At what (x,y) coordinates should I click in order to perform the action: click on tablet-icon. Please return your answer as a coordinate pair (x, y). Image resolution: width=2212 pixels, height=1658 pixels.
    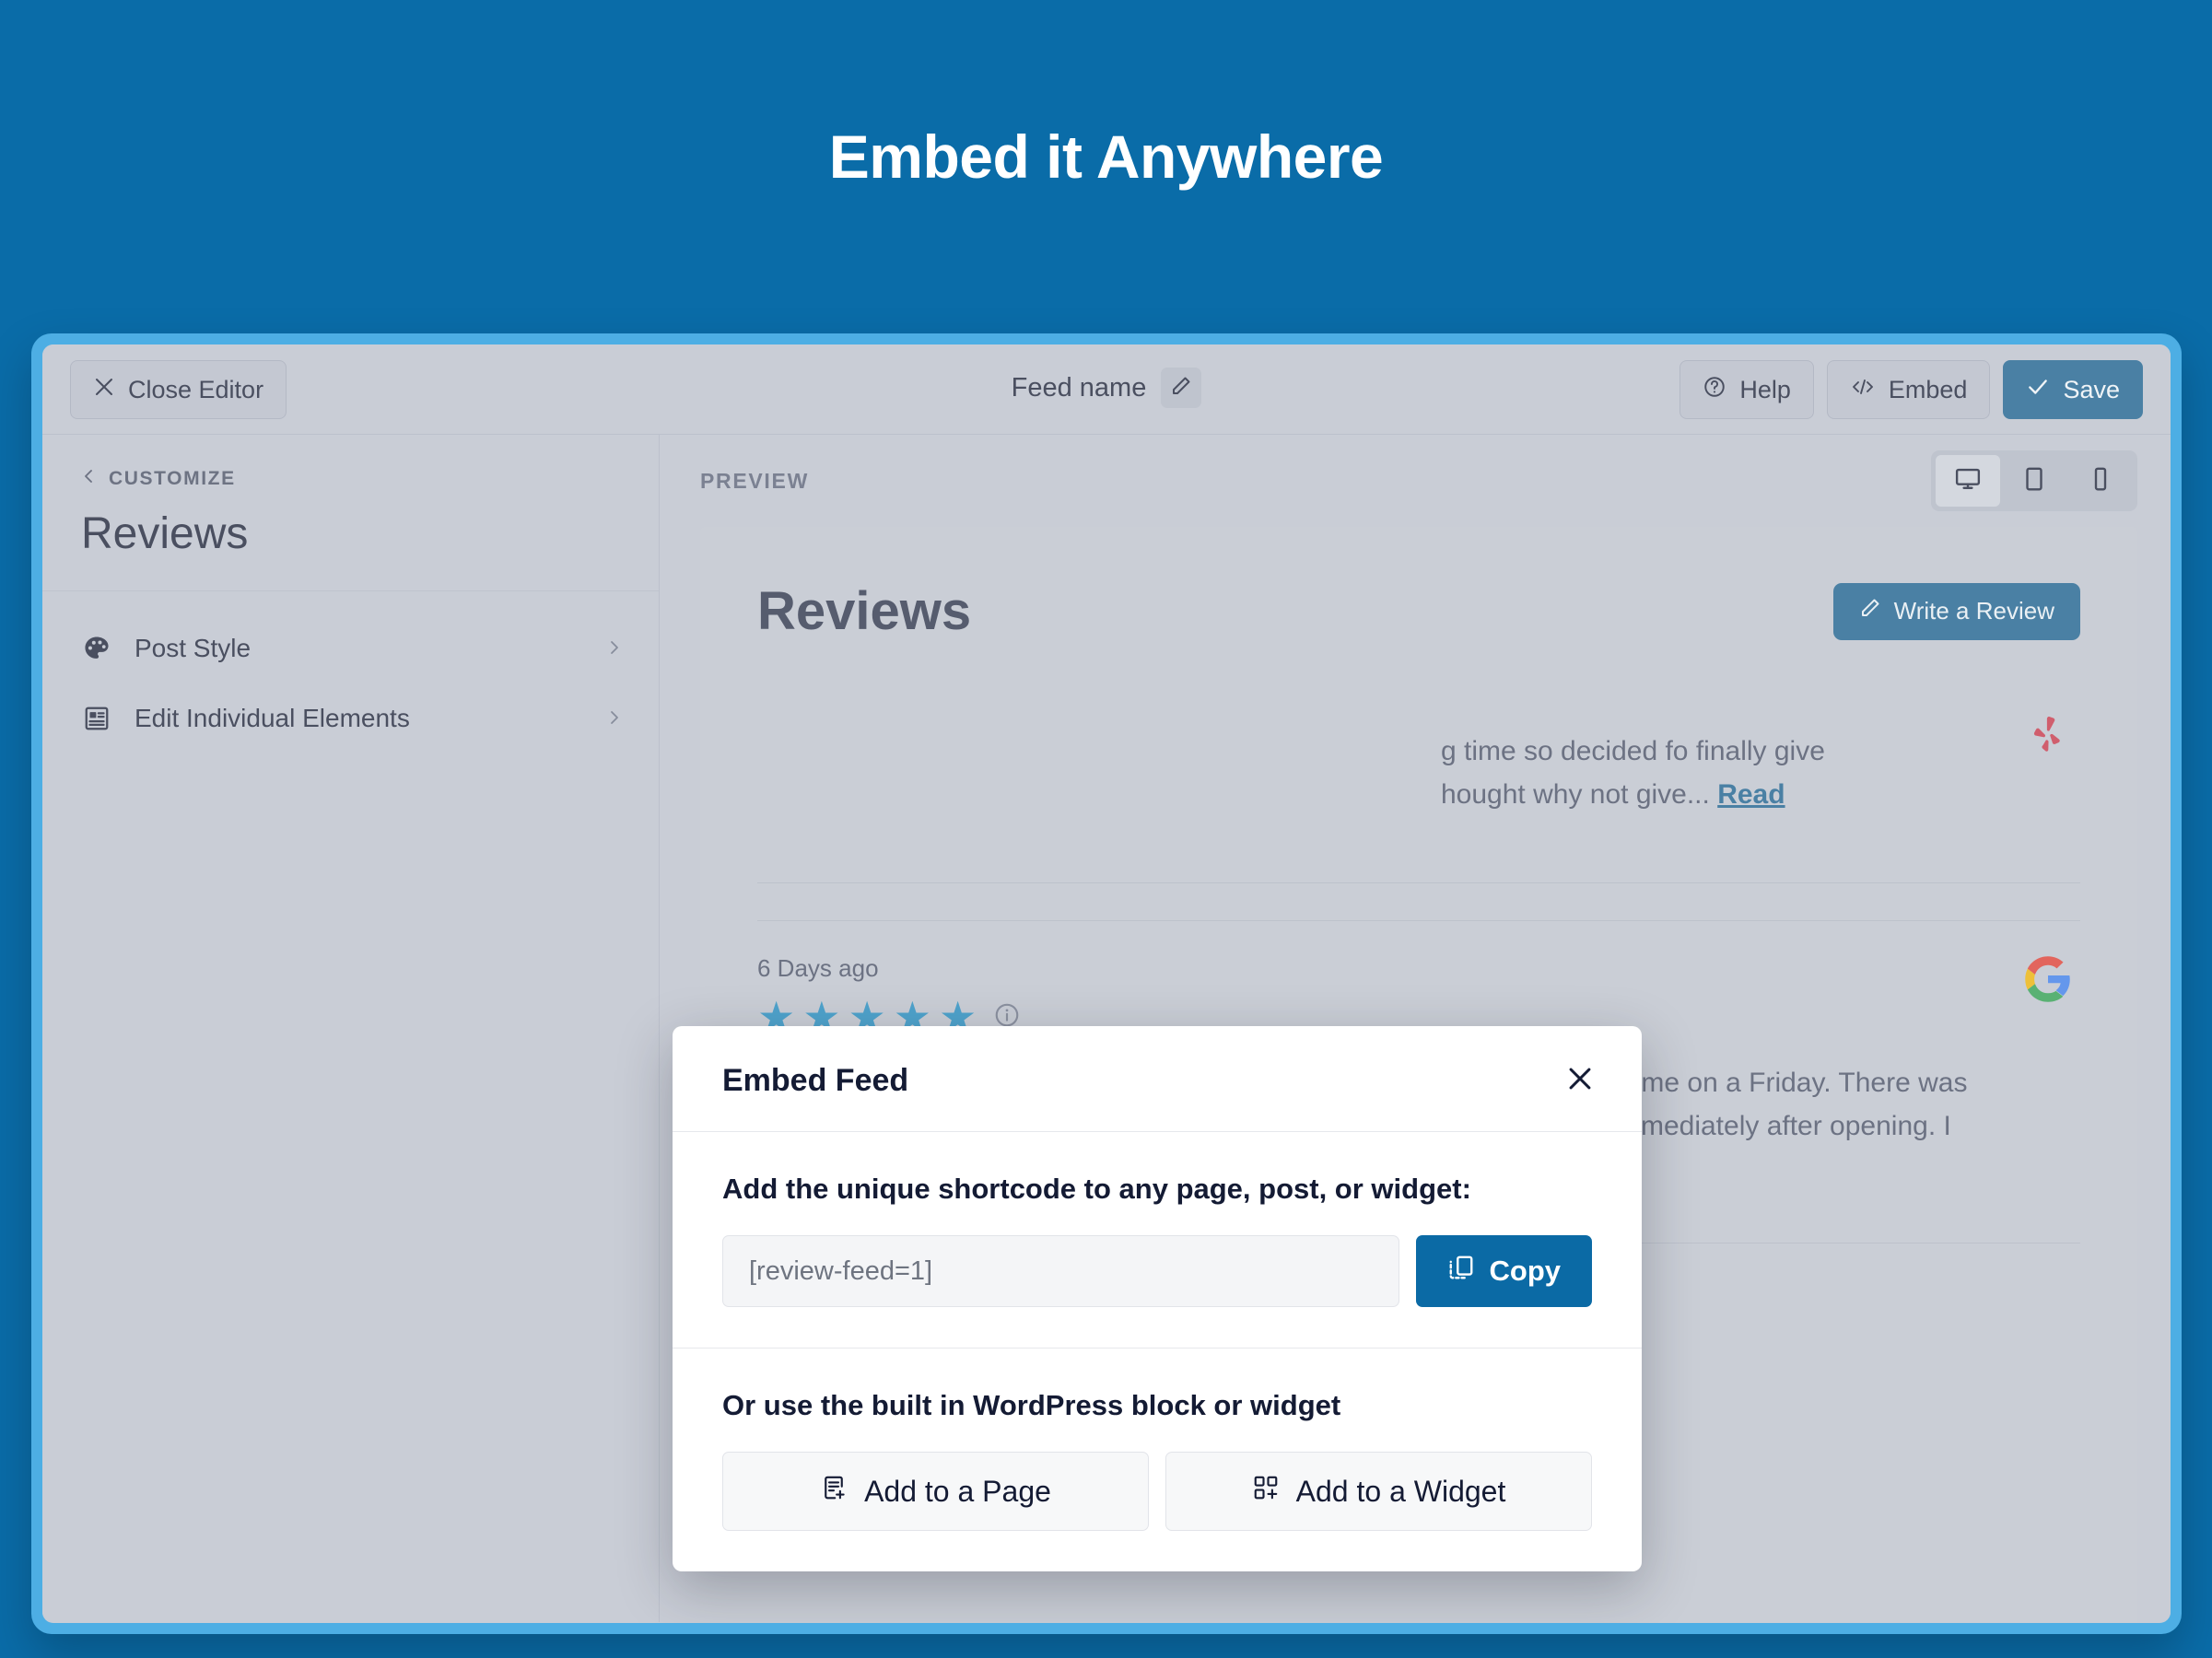
    Looking at the image, I should click on (2034, 481).